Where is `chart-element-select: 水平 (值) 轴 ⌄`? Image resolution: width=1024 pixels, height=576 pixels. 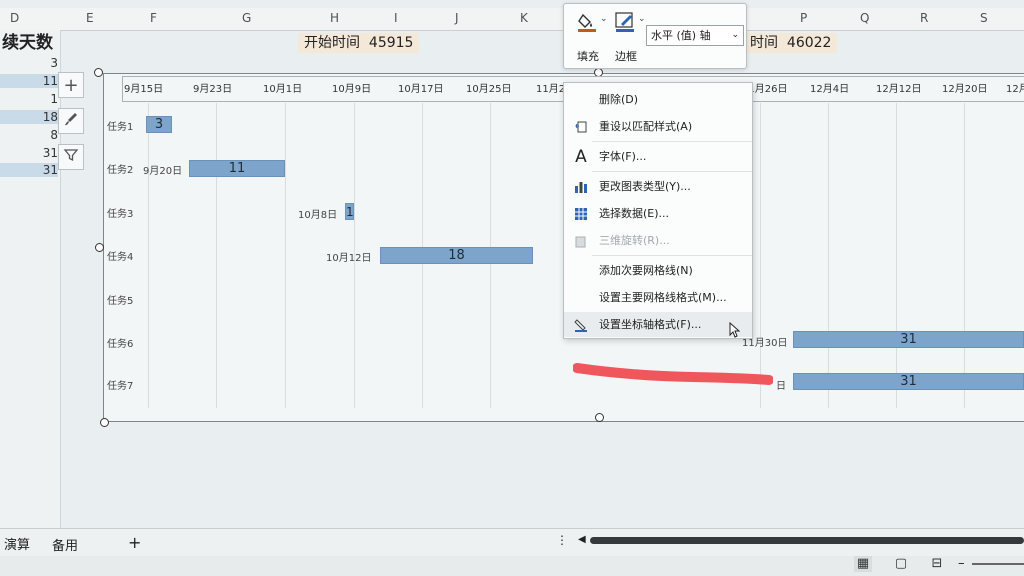
chart-element-select: 水平 (值) 轴 ⌄ is located at coordinates (695, 35).